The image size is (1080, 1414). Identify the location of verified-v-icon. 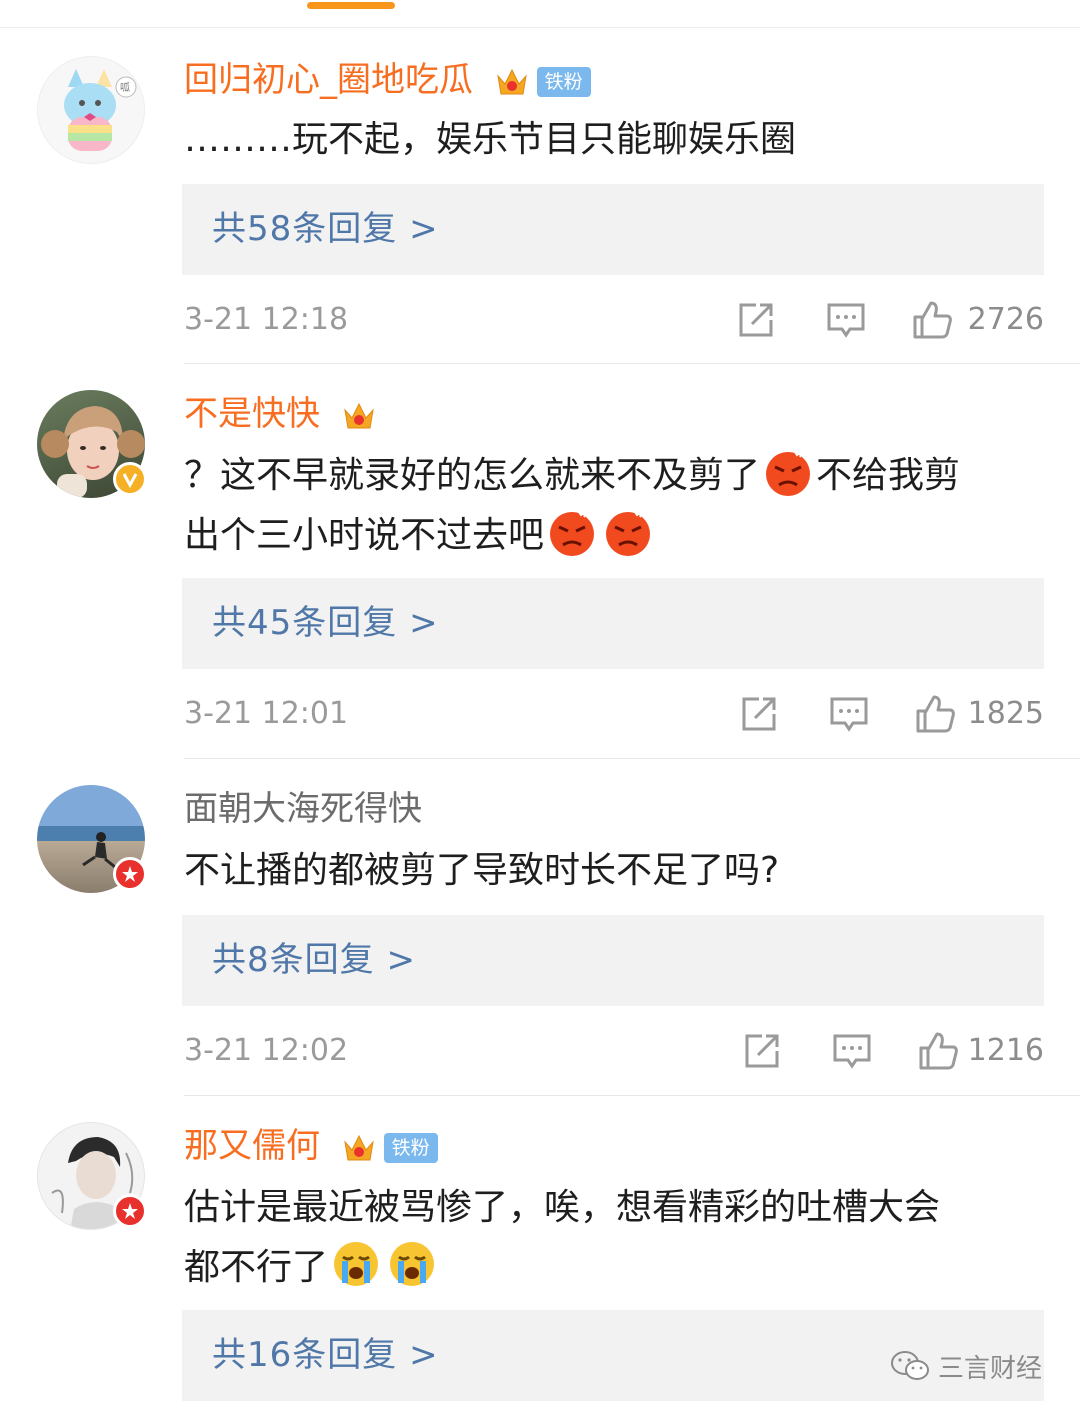
(130, 480).